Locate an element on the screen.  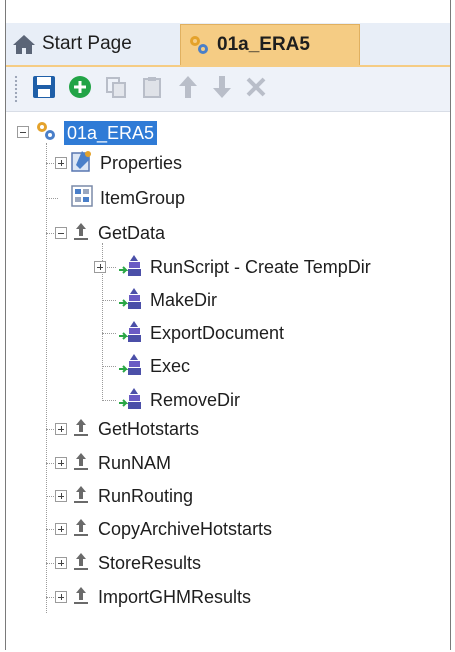
save-icon is located at coordinates (44, 89).